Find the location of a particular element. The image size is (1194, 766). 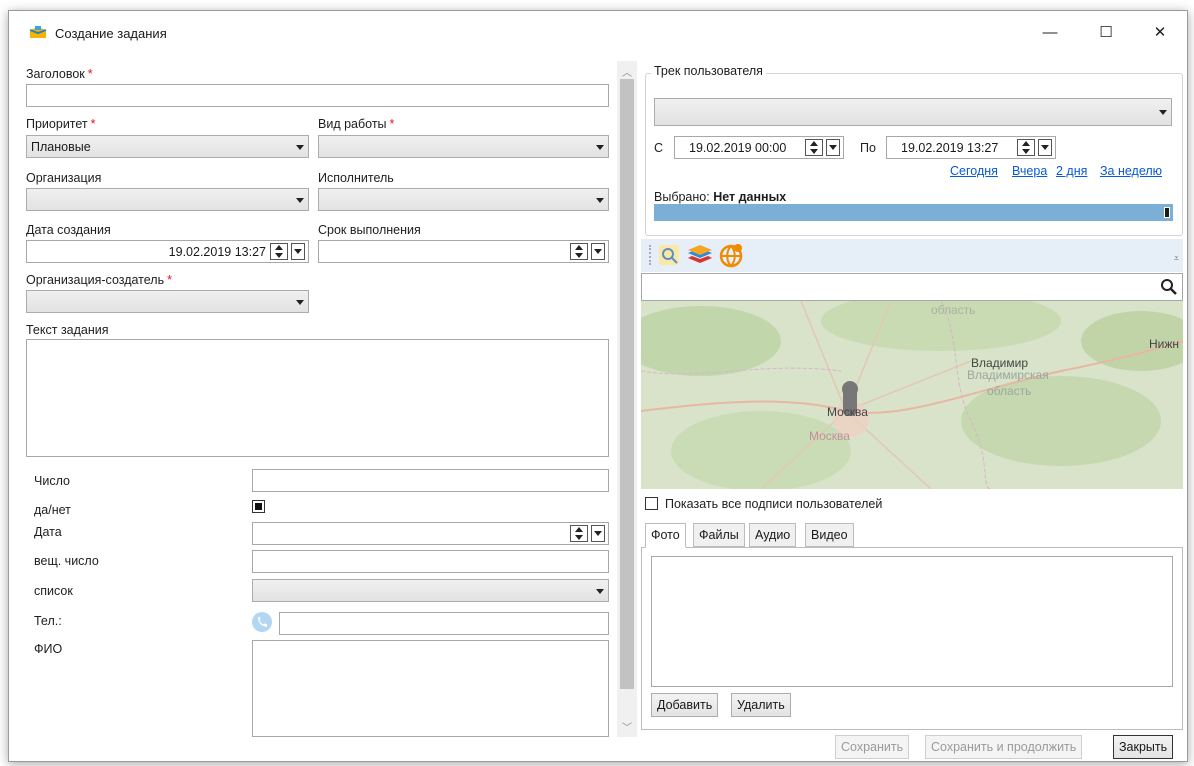

list-label: список is located at coordinates (53, 591).